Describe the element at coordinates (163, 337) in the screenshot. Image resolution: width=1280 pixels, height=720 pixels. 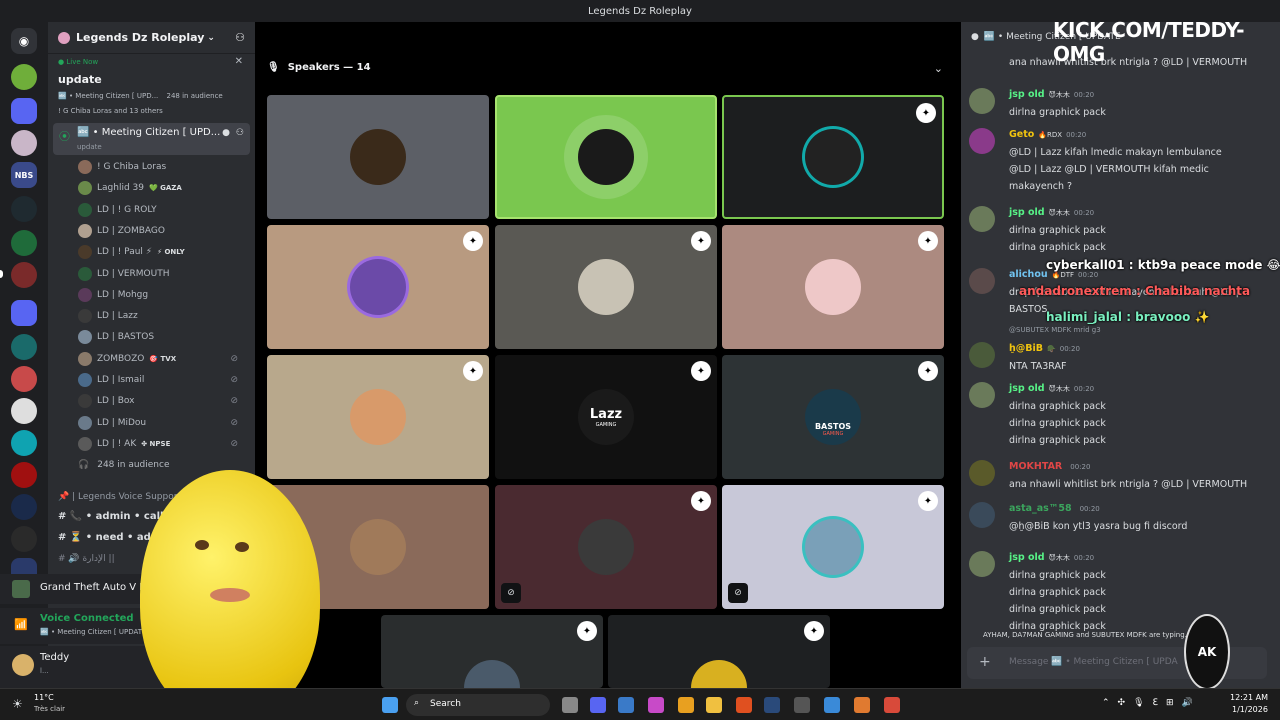
I see `participant-row: LD | BASTOS` at that location.